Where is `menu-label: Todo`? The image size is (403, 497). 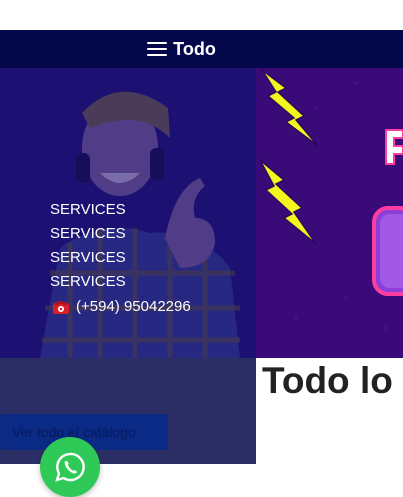 menu-label: Todo is located at coordinates (194, 49).